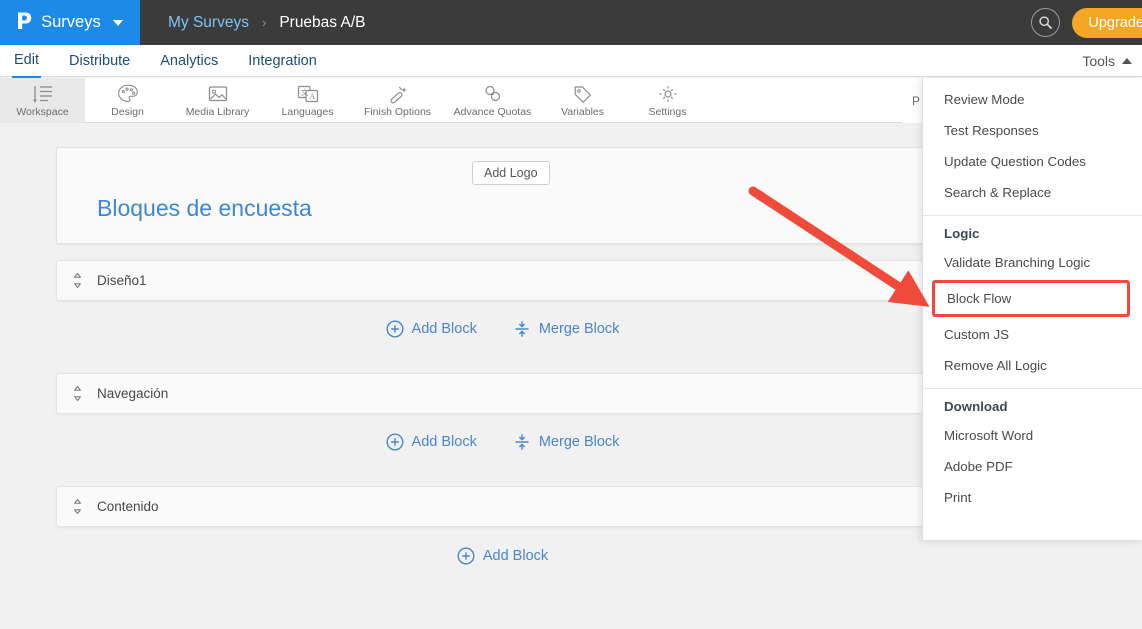 The image size is (1142, 629). What do you see at coordinates (128, 94) in the screenshot?
I see `palette-icon` at bounding box center [128, 94].